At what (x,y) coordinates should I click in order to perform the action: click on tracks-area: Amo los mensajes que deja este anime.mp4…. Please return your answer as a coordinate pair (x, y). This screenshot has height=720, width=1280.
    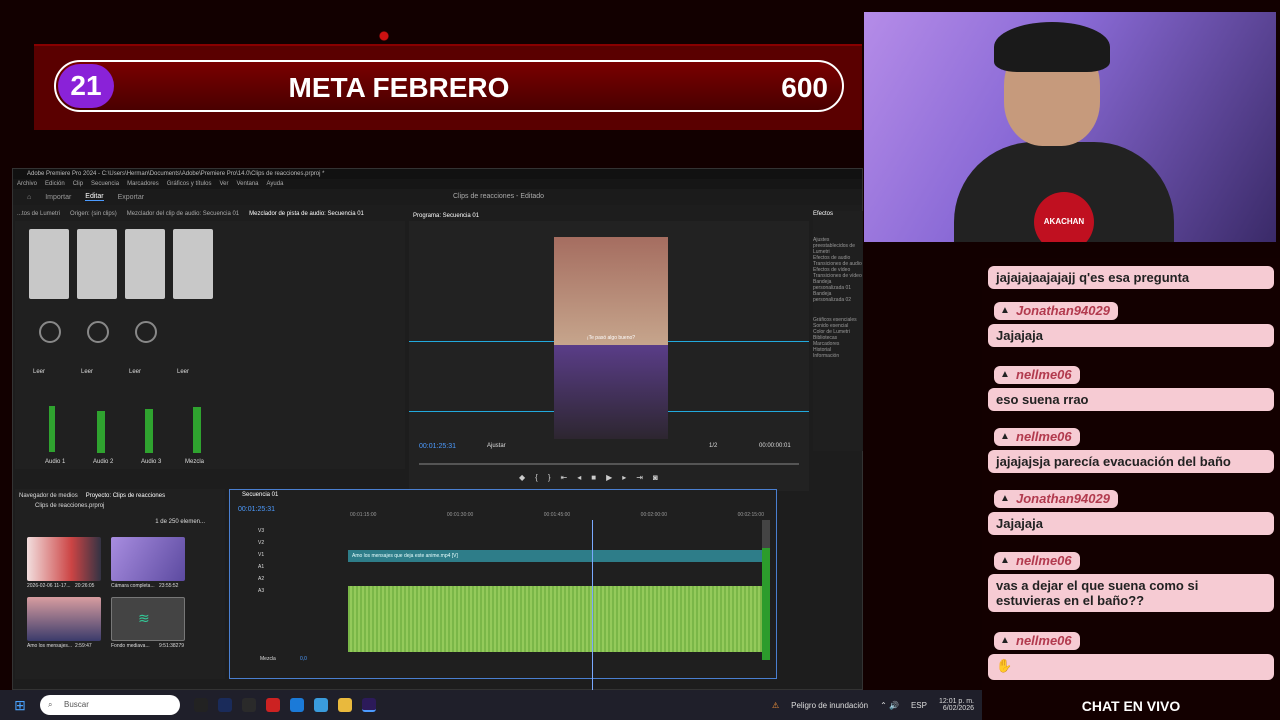
    Looking at the image, I should click on (556, 605).